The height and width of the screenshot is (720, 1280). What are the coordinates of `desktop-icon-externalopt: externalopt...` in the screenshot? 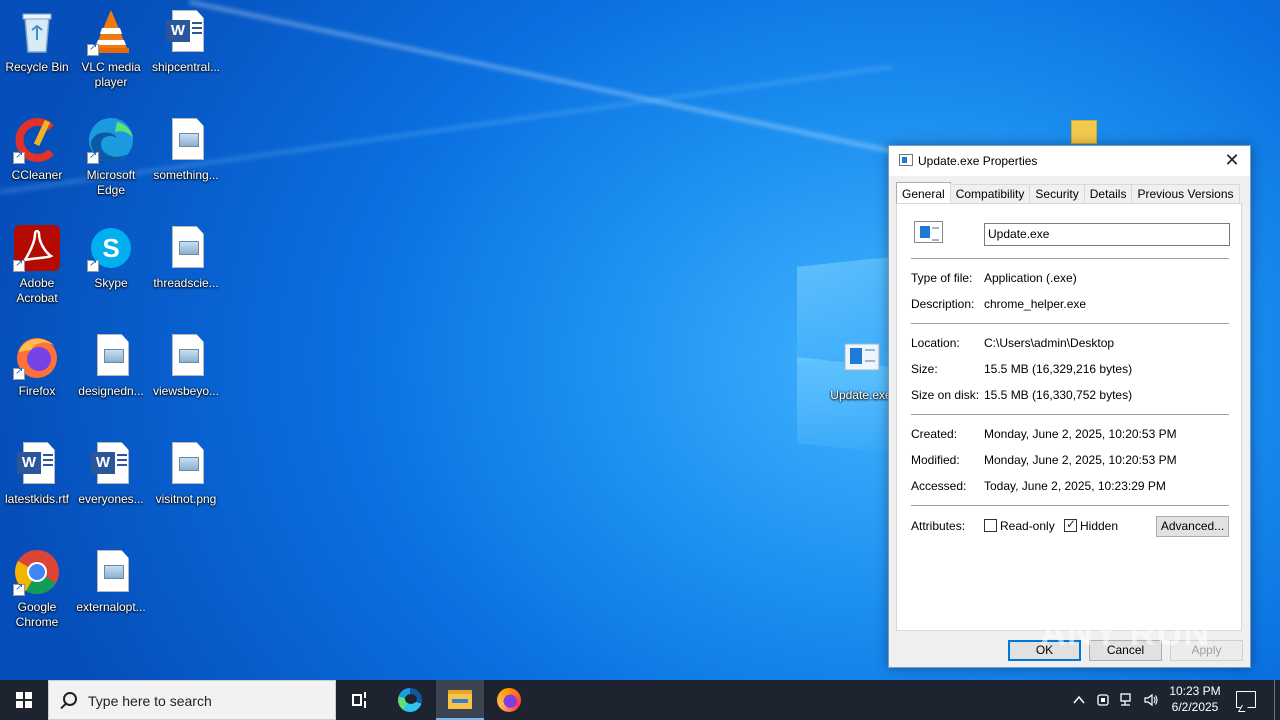 It's located at (111, 581).